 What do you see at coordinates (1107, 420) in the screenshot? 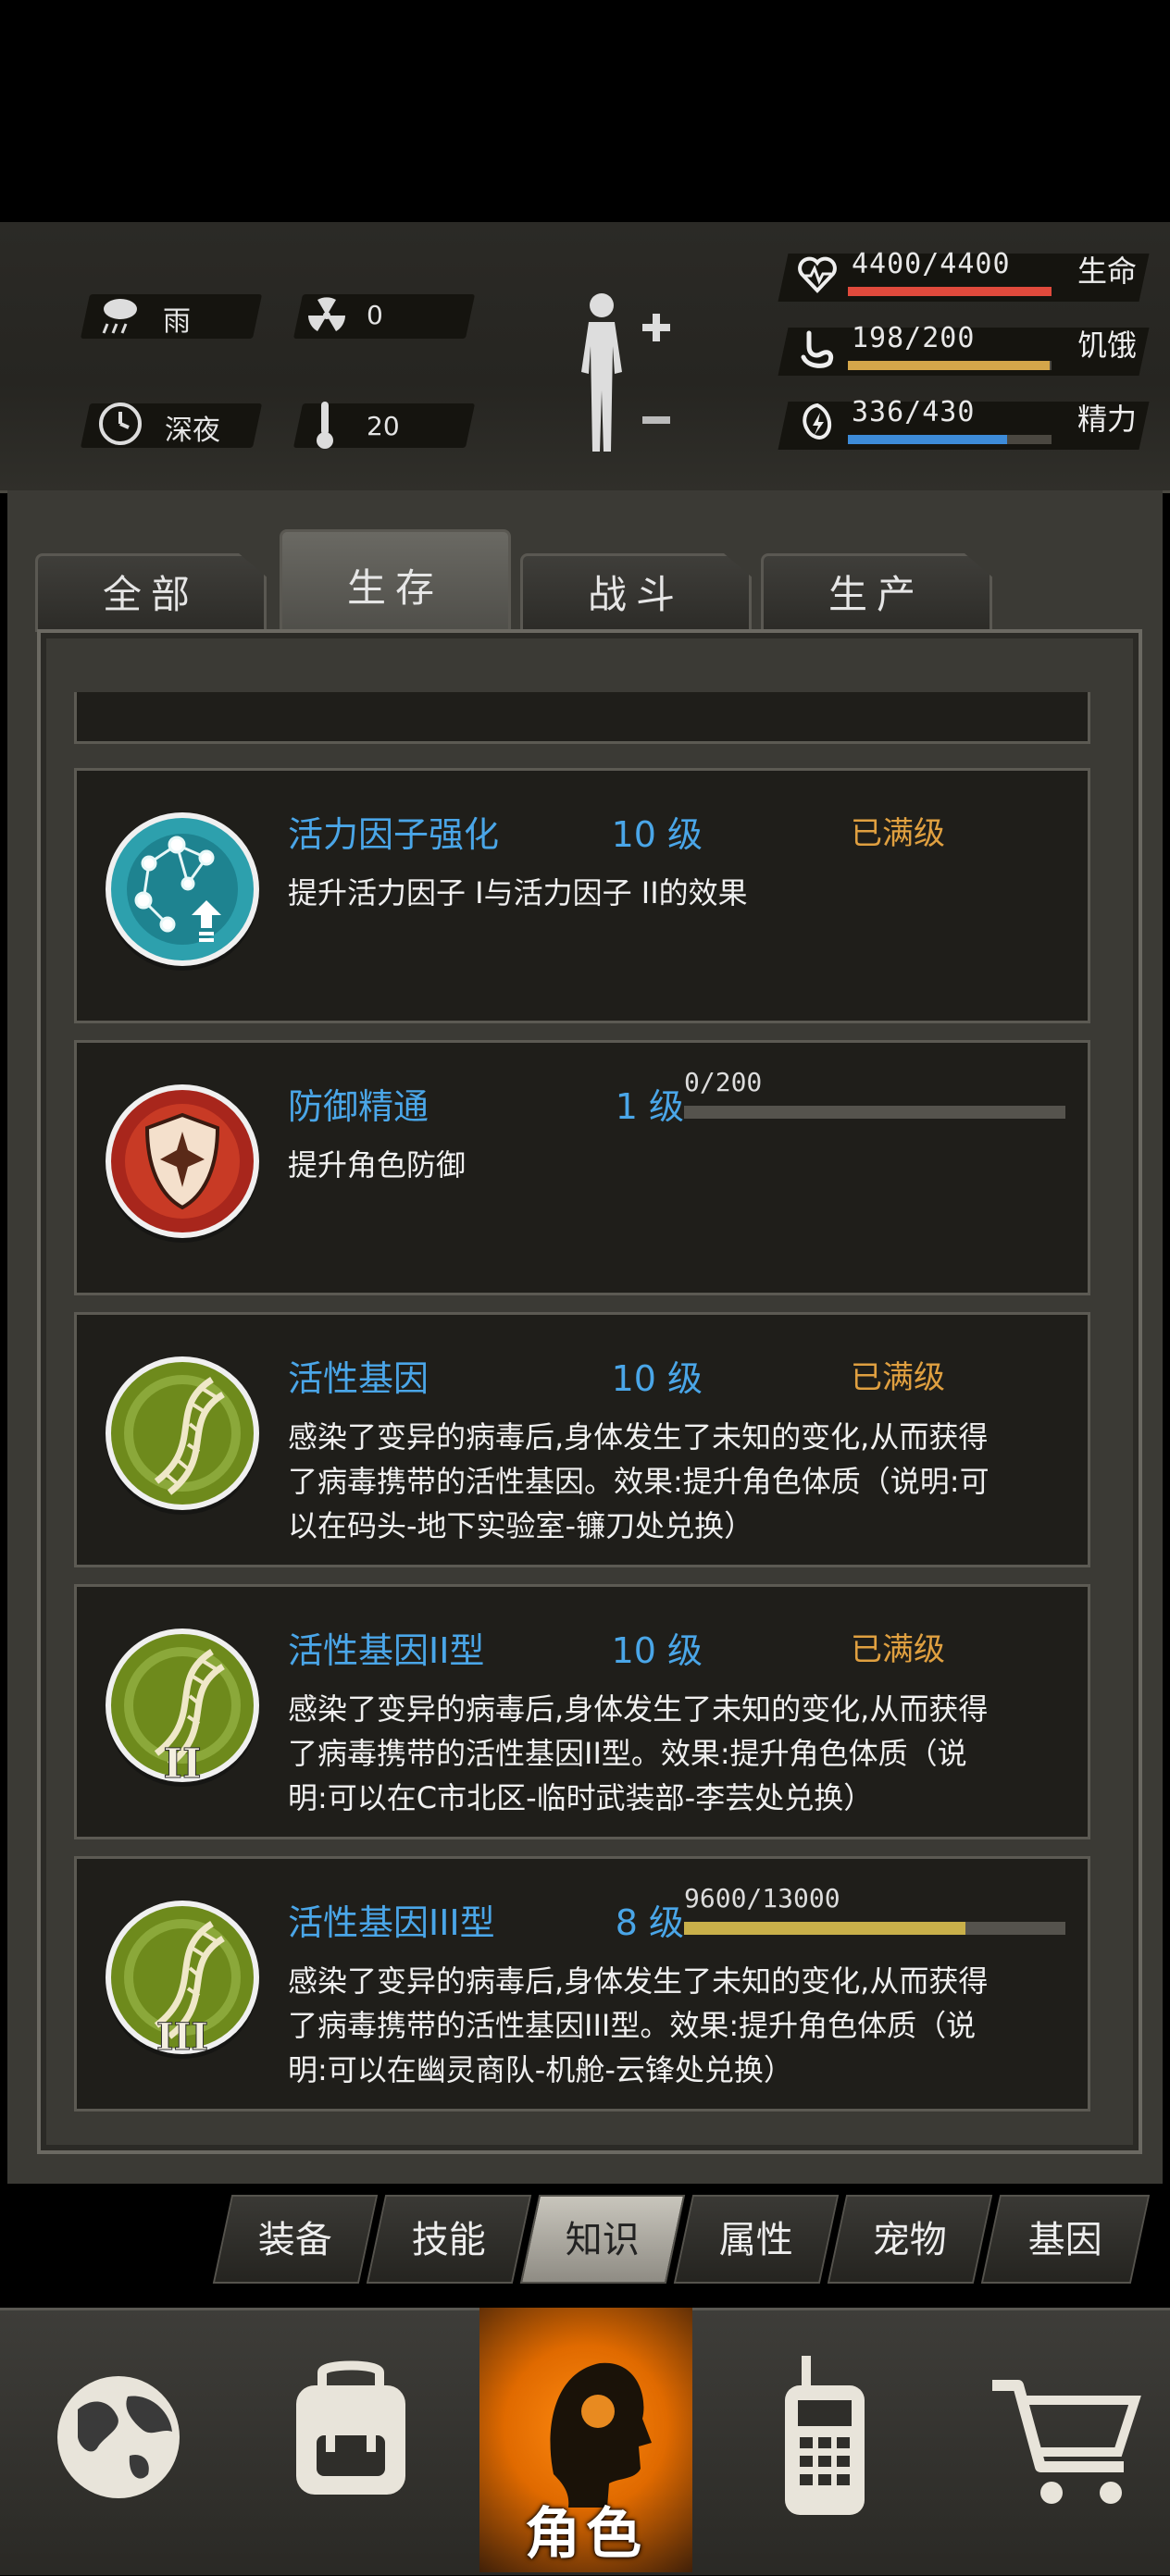
I see `energy-label: 精力` at bounding box center [1107, 420].